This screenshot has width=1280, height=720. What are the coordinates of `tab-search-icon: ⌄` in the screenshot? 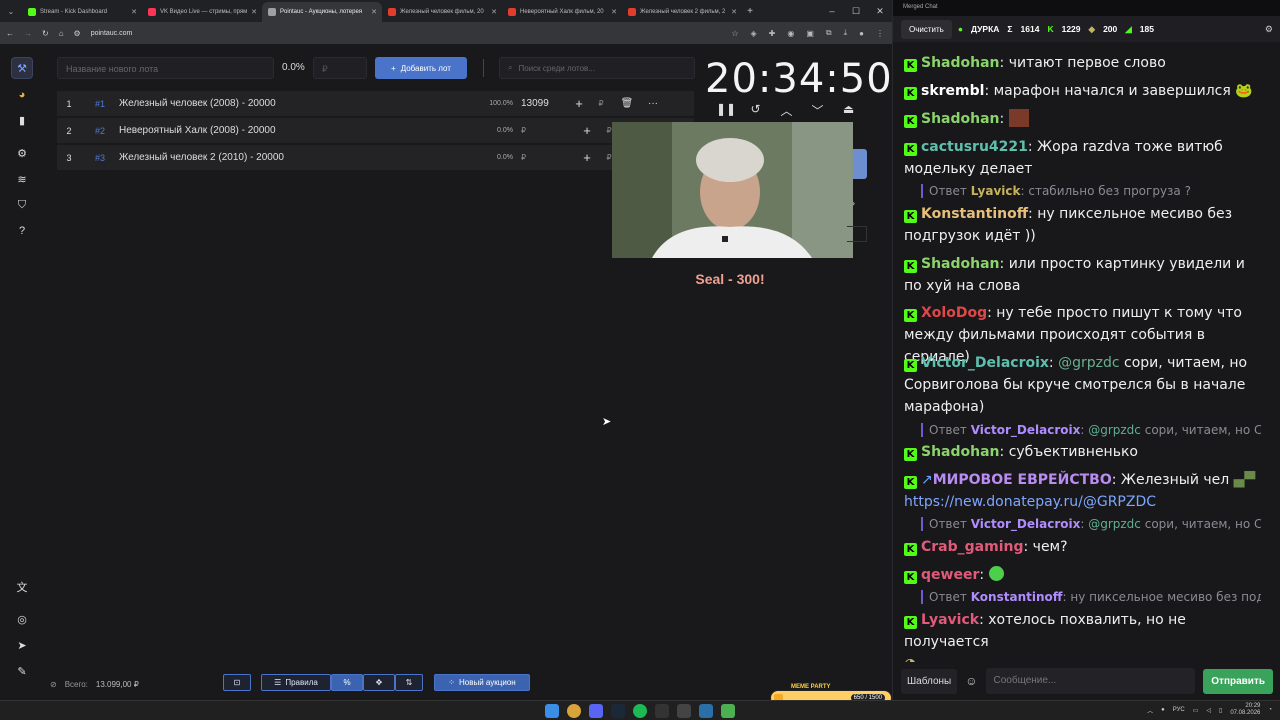 It's located at (11, 12).